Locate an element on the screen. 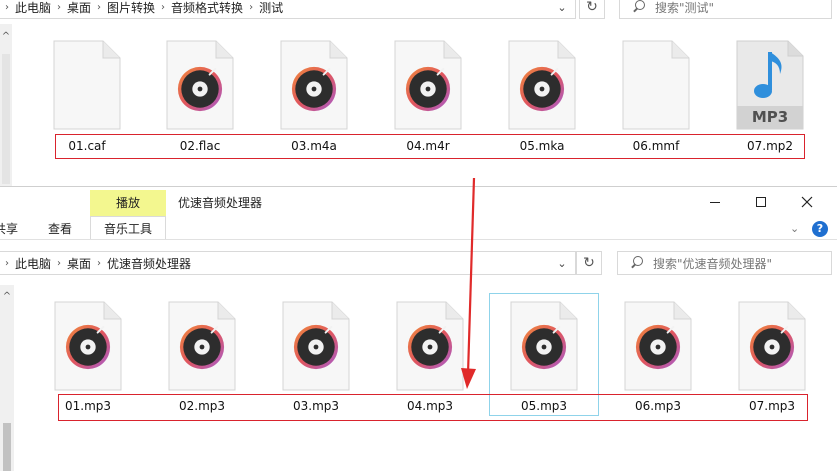 The image size is (837, 471). breadcrumb-item: 图片转换 is located at coordinates (131, 8).